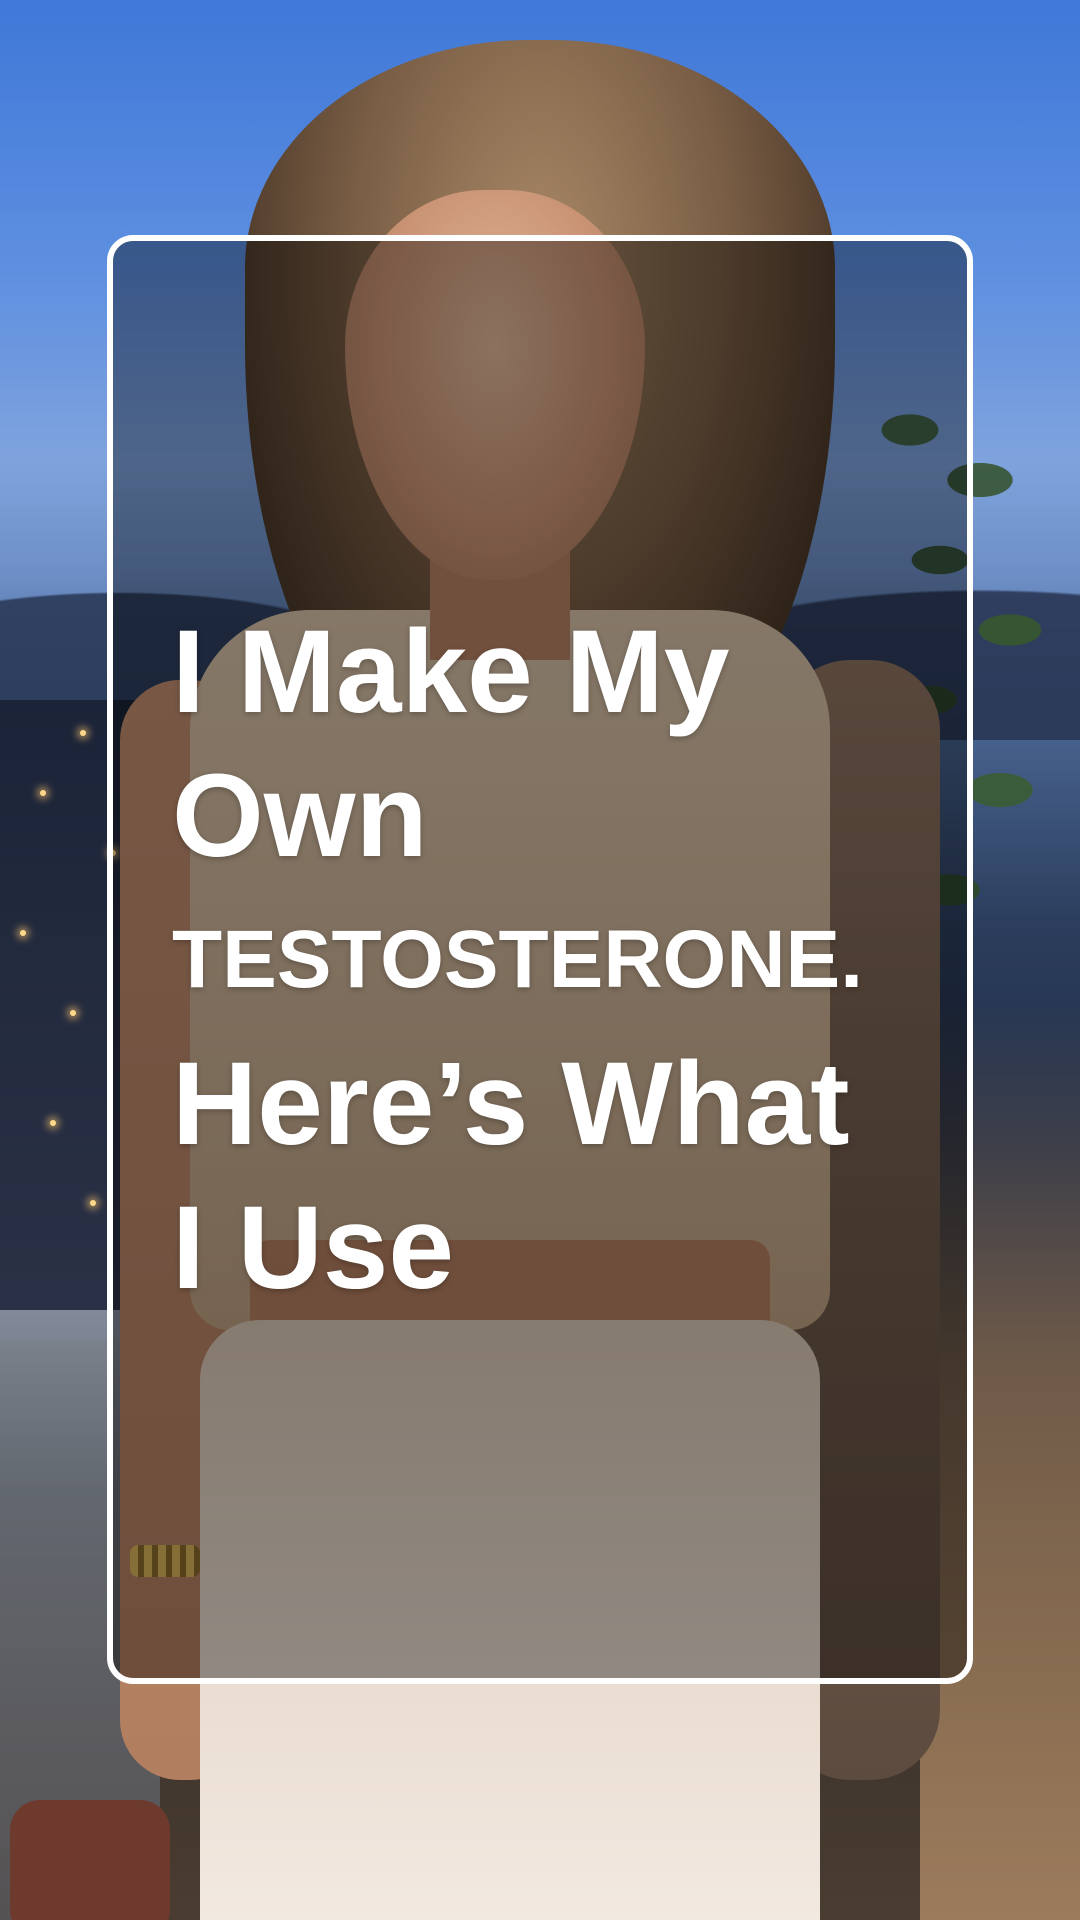 Image resolution: width=1080 pixels, height=1920 pixels. Describe the element at coordinates (313, 1248) in the screenshot. I see `headline-line-5: I Use` at that location.